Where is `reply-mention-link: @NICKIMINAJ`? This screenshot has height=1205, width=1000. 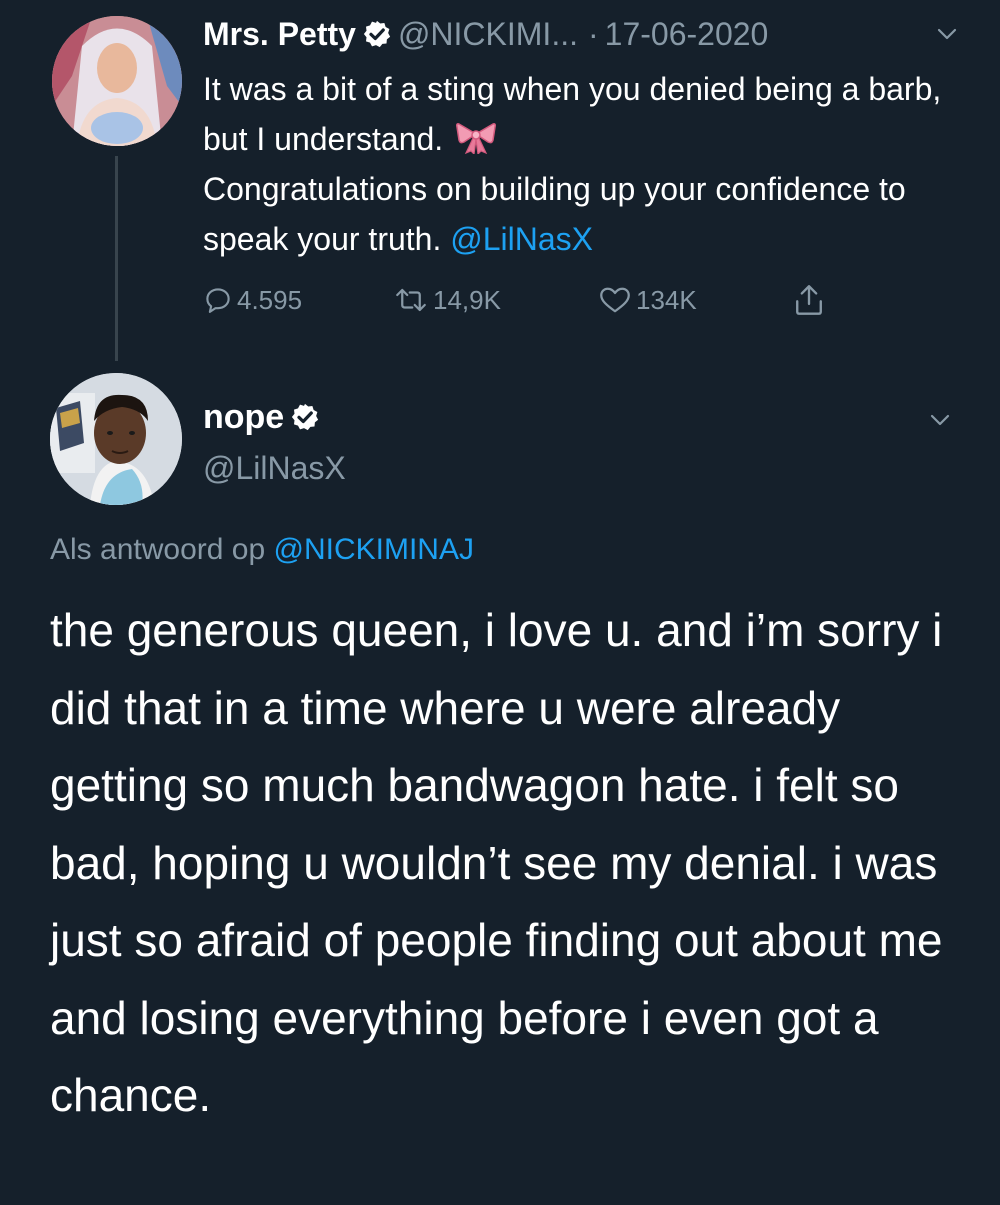
reply-mention-link: @NICKIMINAJ is located at coordinates (373, 549).